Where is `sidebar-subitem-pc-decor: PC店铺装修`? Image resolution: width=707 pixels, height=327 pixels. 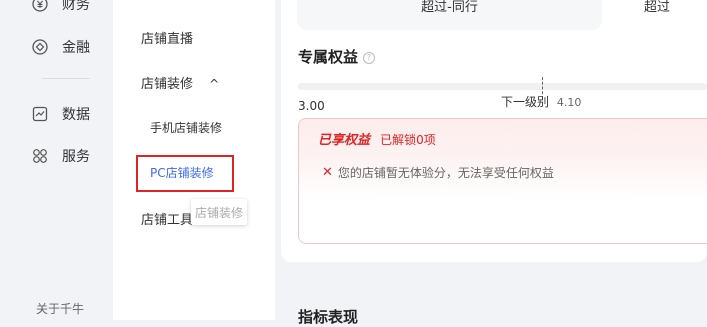
sidebar-subitem-pc-decor: PC店铺装修 is located at coordinates (182, 172).